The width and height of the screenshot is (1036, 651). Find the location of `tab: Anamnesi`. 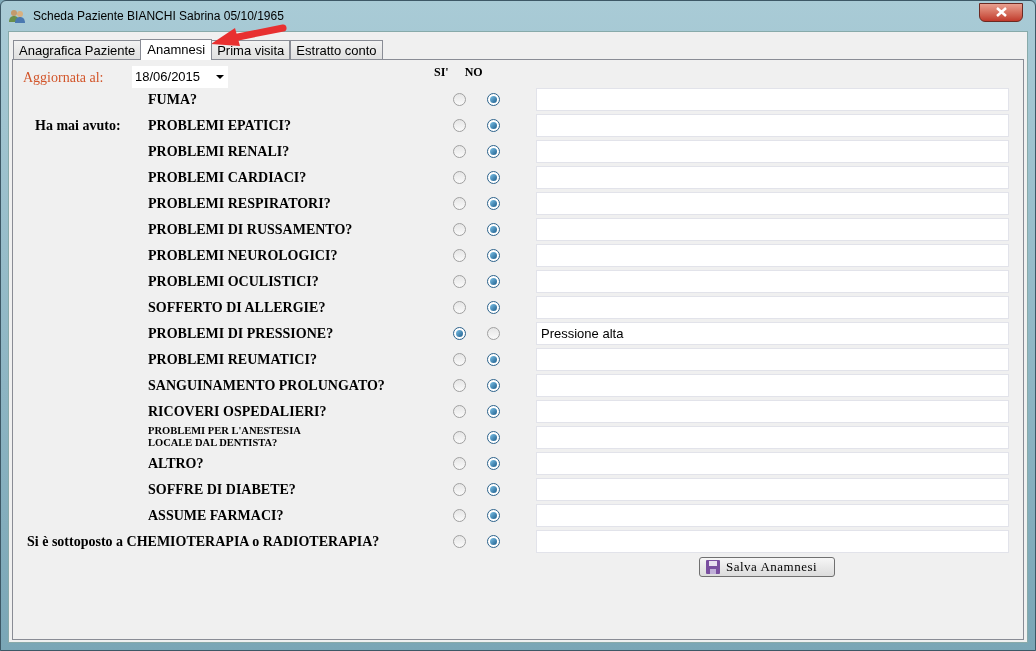

tab: Anamnesi is located at coordinates (176, 49).